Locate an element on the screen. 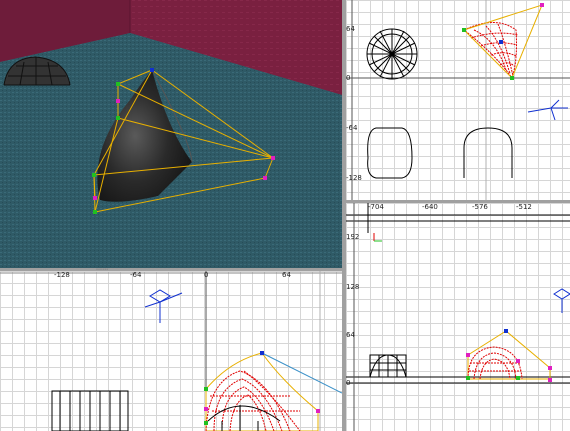 The image size is (570, 431). guide-line is located at coordinates (301, 373).